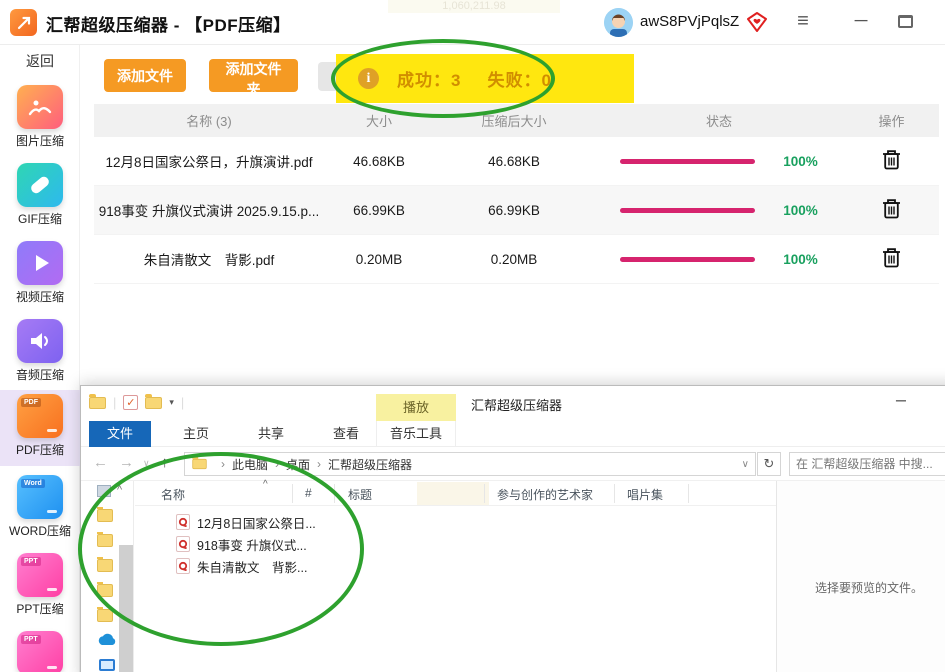 The width and height of the screenshot is (945, 672). What do you see at coordinates (40, 61) in the screenshot?
I see `back-button: 返回` at bounding box center [40, 61].